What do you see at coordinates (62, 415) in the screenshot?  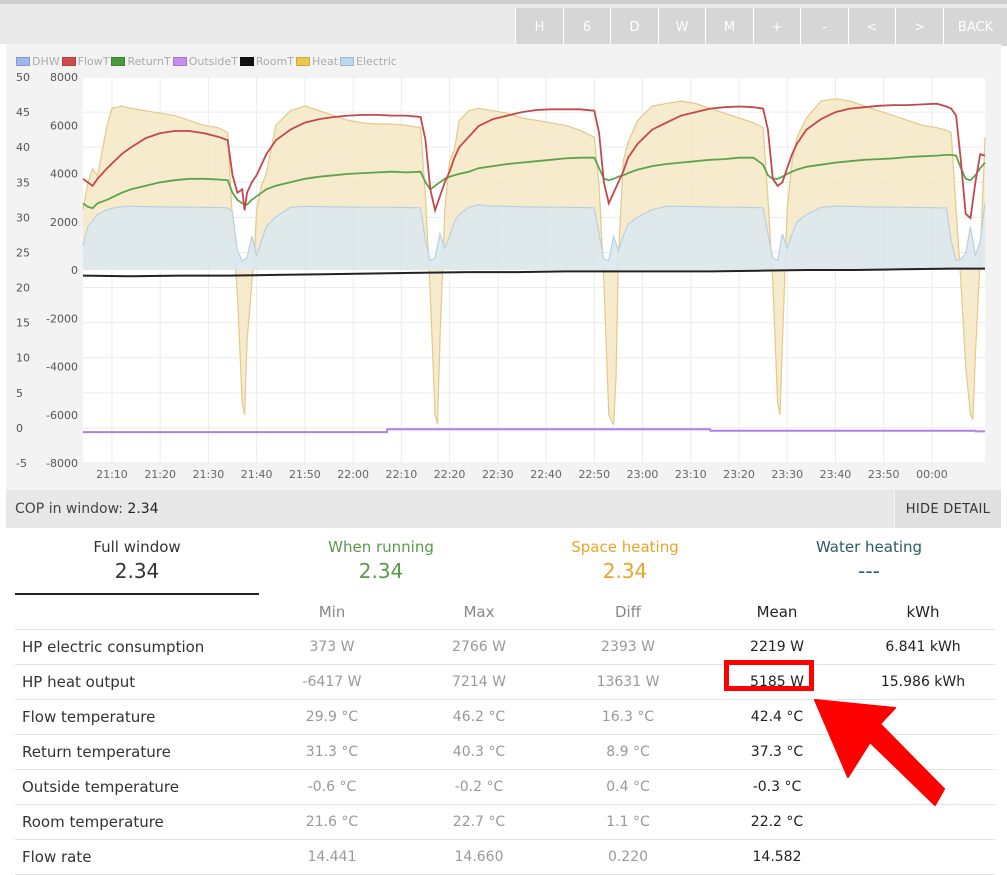 I see `y-power-tick-label: -6000` at bounding box center [62, 415].